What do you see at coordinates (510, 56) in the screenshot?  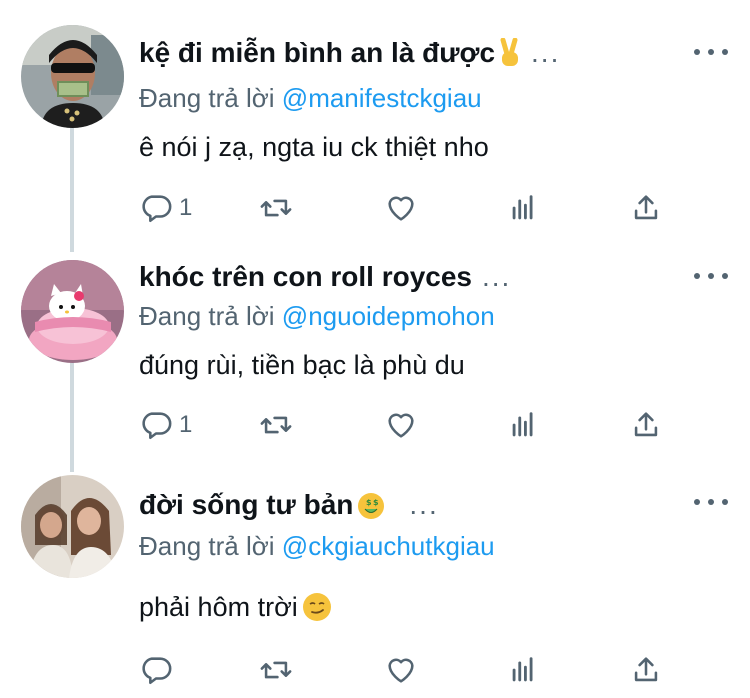 I see `victory-hand-icon` at bounding box center [510, 56].